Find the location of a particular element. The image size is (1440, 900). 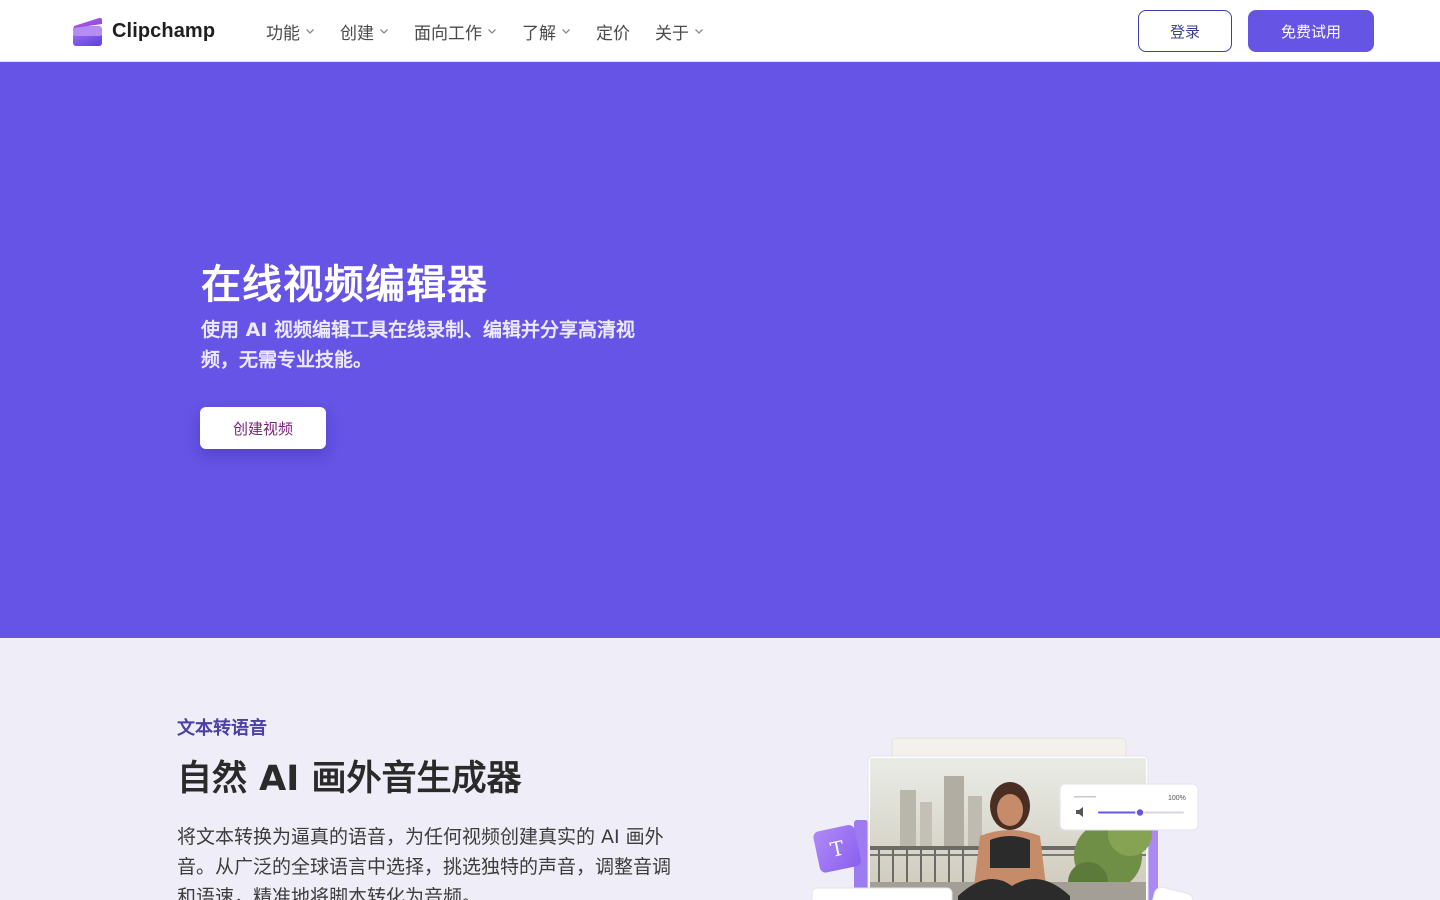

nav-label: 创建 is located at coordinates (357, 33).